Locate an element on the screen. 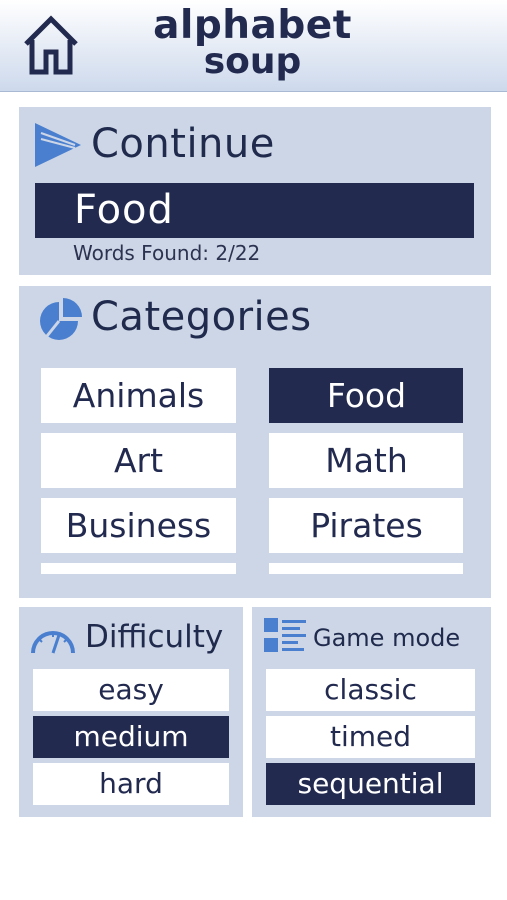 The image size is (507, 900). difficulty-option-hard: hard is located at coordinates (131, 784).